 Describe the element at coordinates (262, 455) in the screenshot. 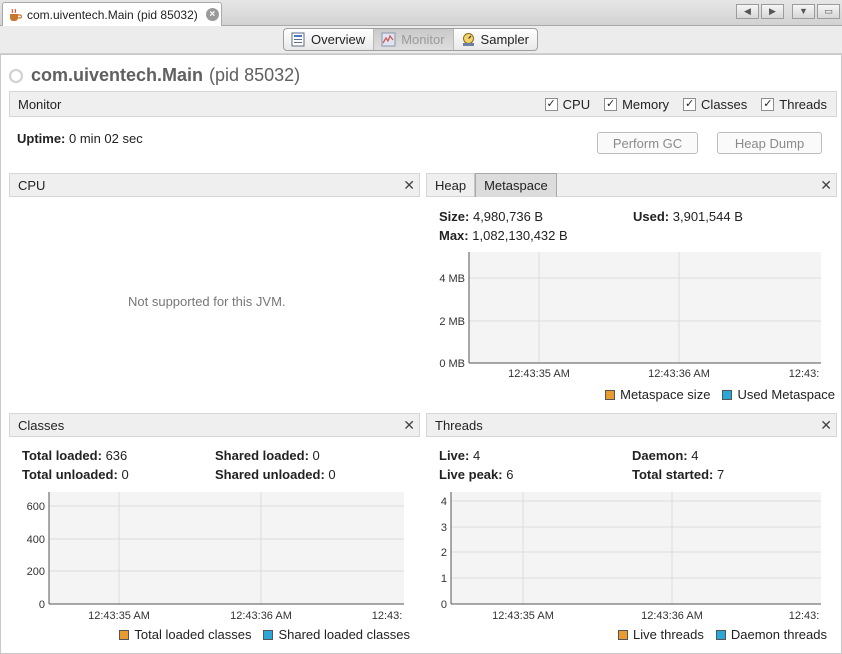

I see `shared-loaded-label: Shared loaded:` at that location.